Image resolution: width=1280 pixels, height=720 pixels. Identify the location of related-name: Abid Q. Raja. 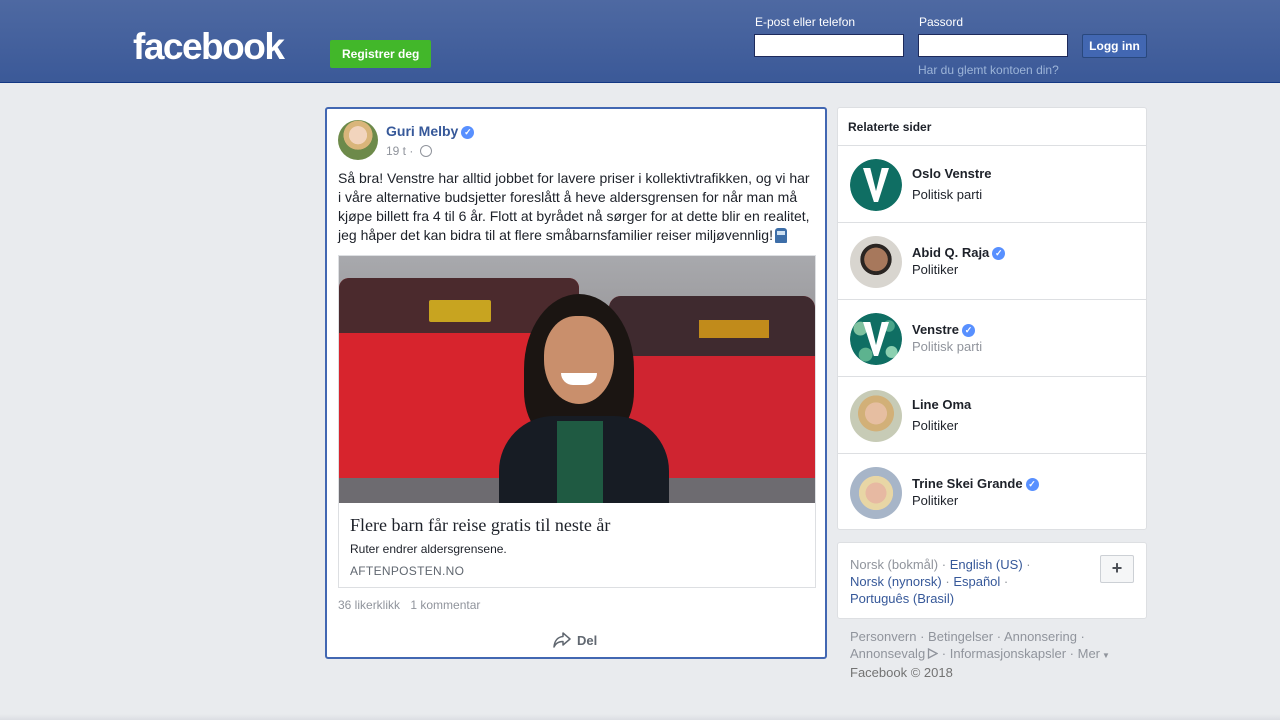
(951, 252).